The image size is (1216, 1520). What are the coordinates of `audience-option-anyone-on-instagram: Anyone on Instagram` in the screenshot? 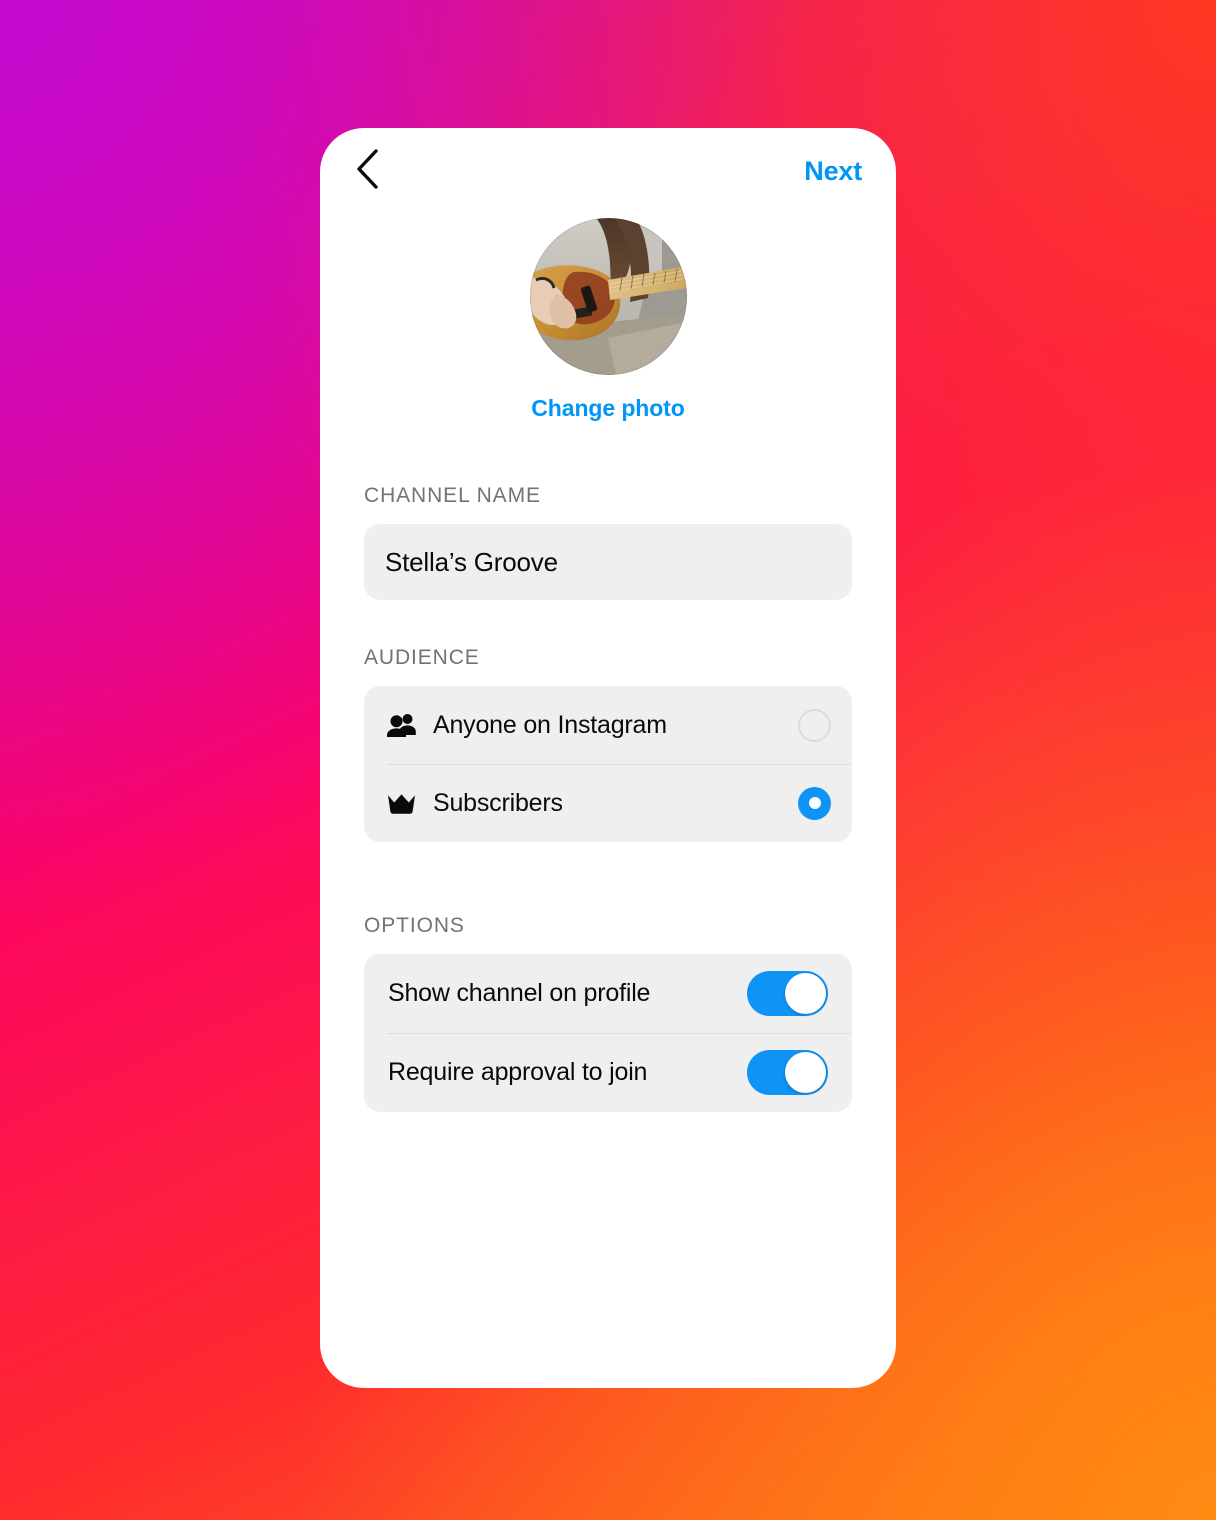 It's located at (608, 725).